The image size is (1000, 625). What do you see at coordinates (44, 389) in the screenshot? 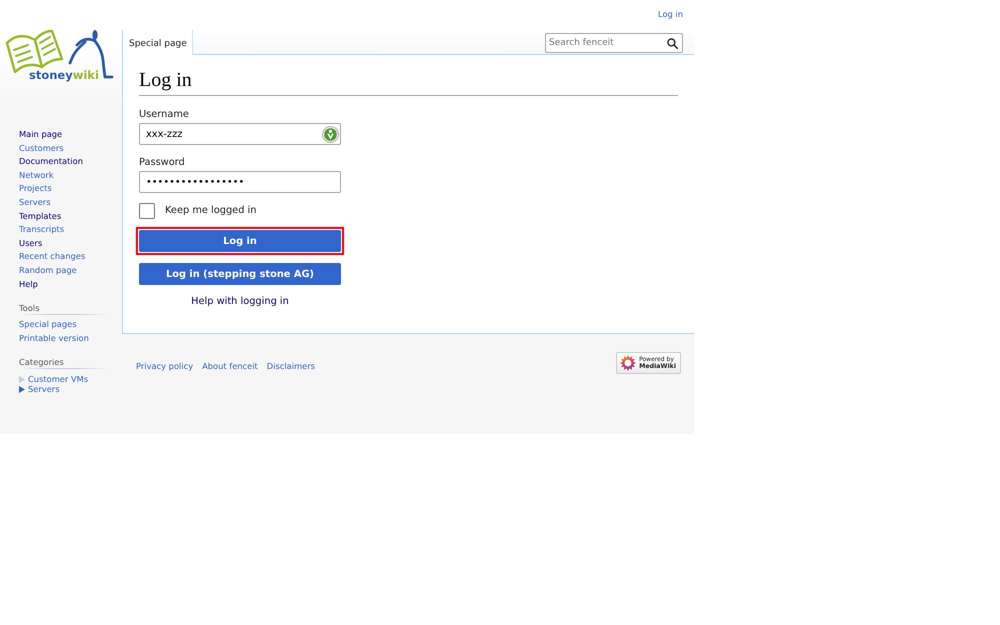
I see `category-link: Servers` at bounding box center [44, 389].